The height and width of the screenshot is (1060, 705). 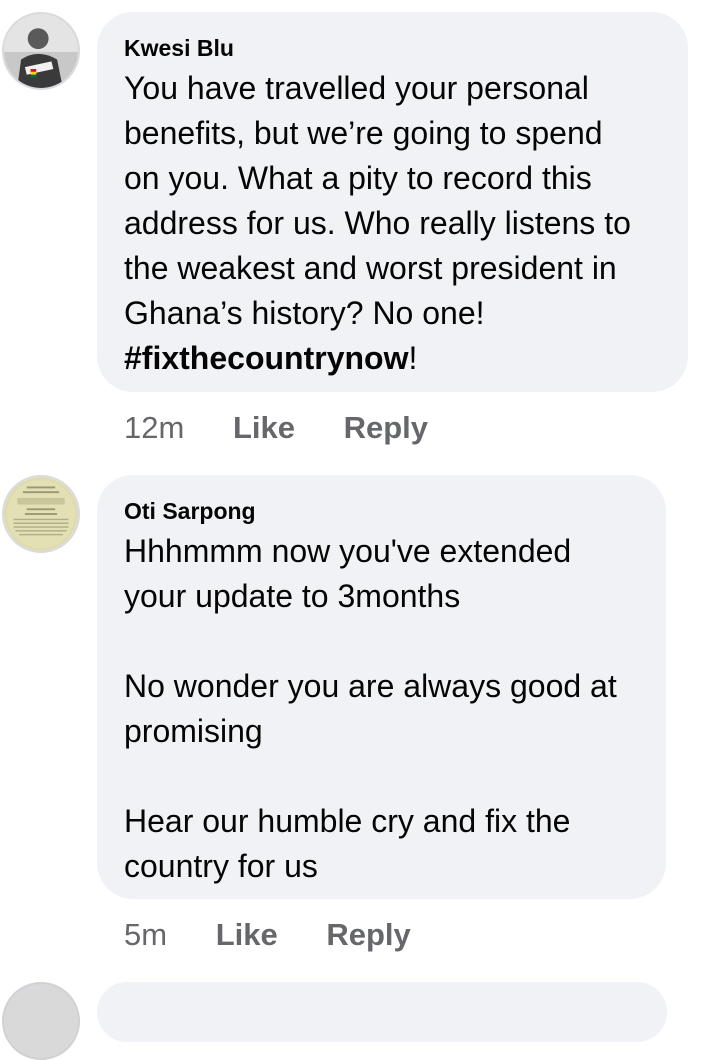 What do you see at coordinates (154, 428) in the screenshot?
I see `comment-timestamp: 12m` at bounding box center [154, 428].